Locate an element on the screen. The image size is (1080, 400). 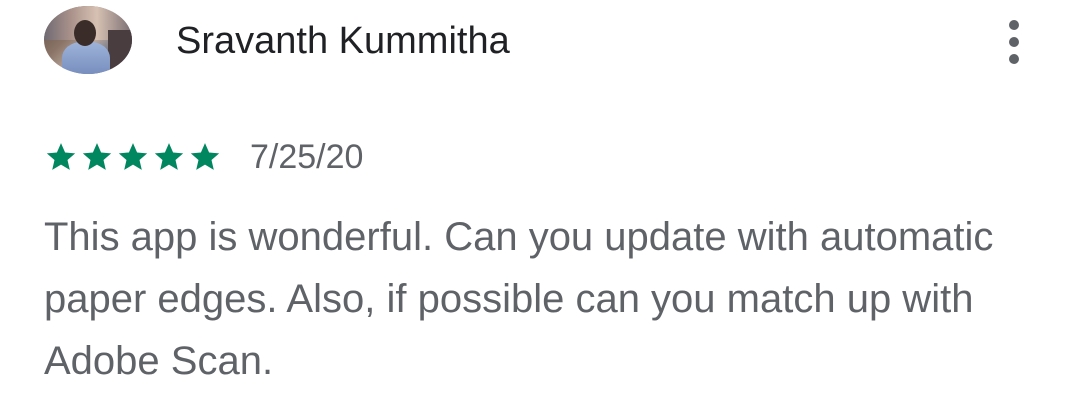
avatar-body is located at coordinates (86, 58).